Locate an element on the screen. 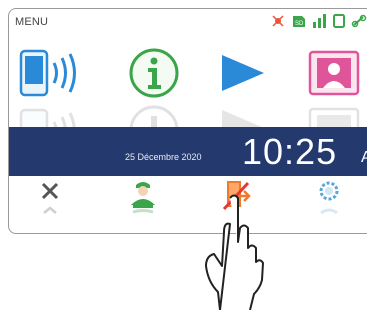 Image resolution: width=367 pixels, height=315 pixels. status-bar: SD is located at coordinates (319, 22).